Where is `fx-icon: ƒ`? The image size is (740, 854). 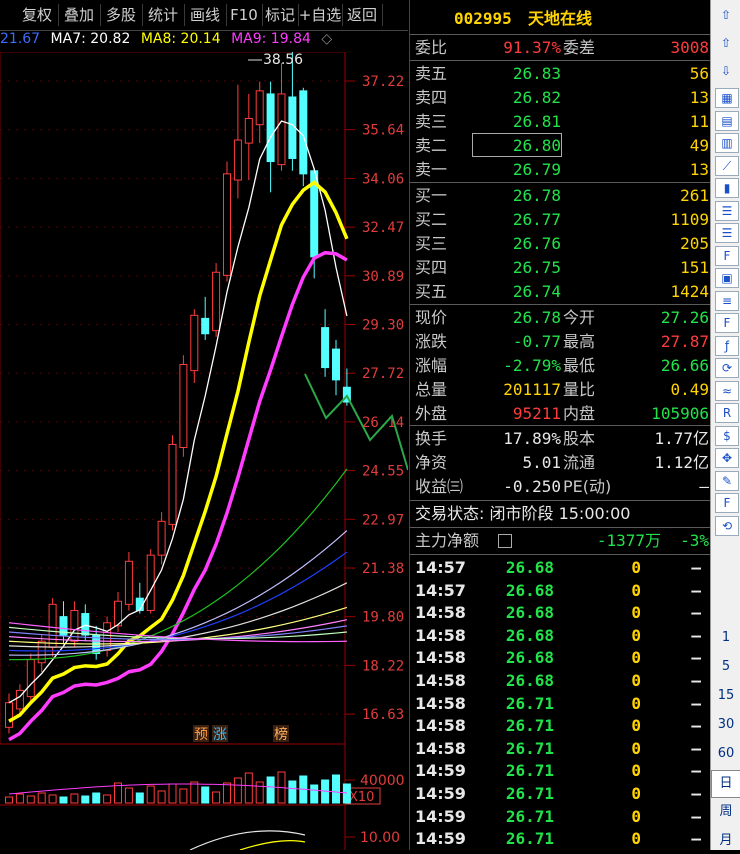 fx-icon: ƒ is located at coordinates (727, 345).